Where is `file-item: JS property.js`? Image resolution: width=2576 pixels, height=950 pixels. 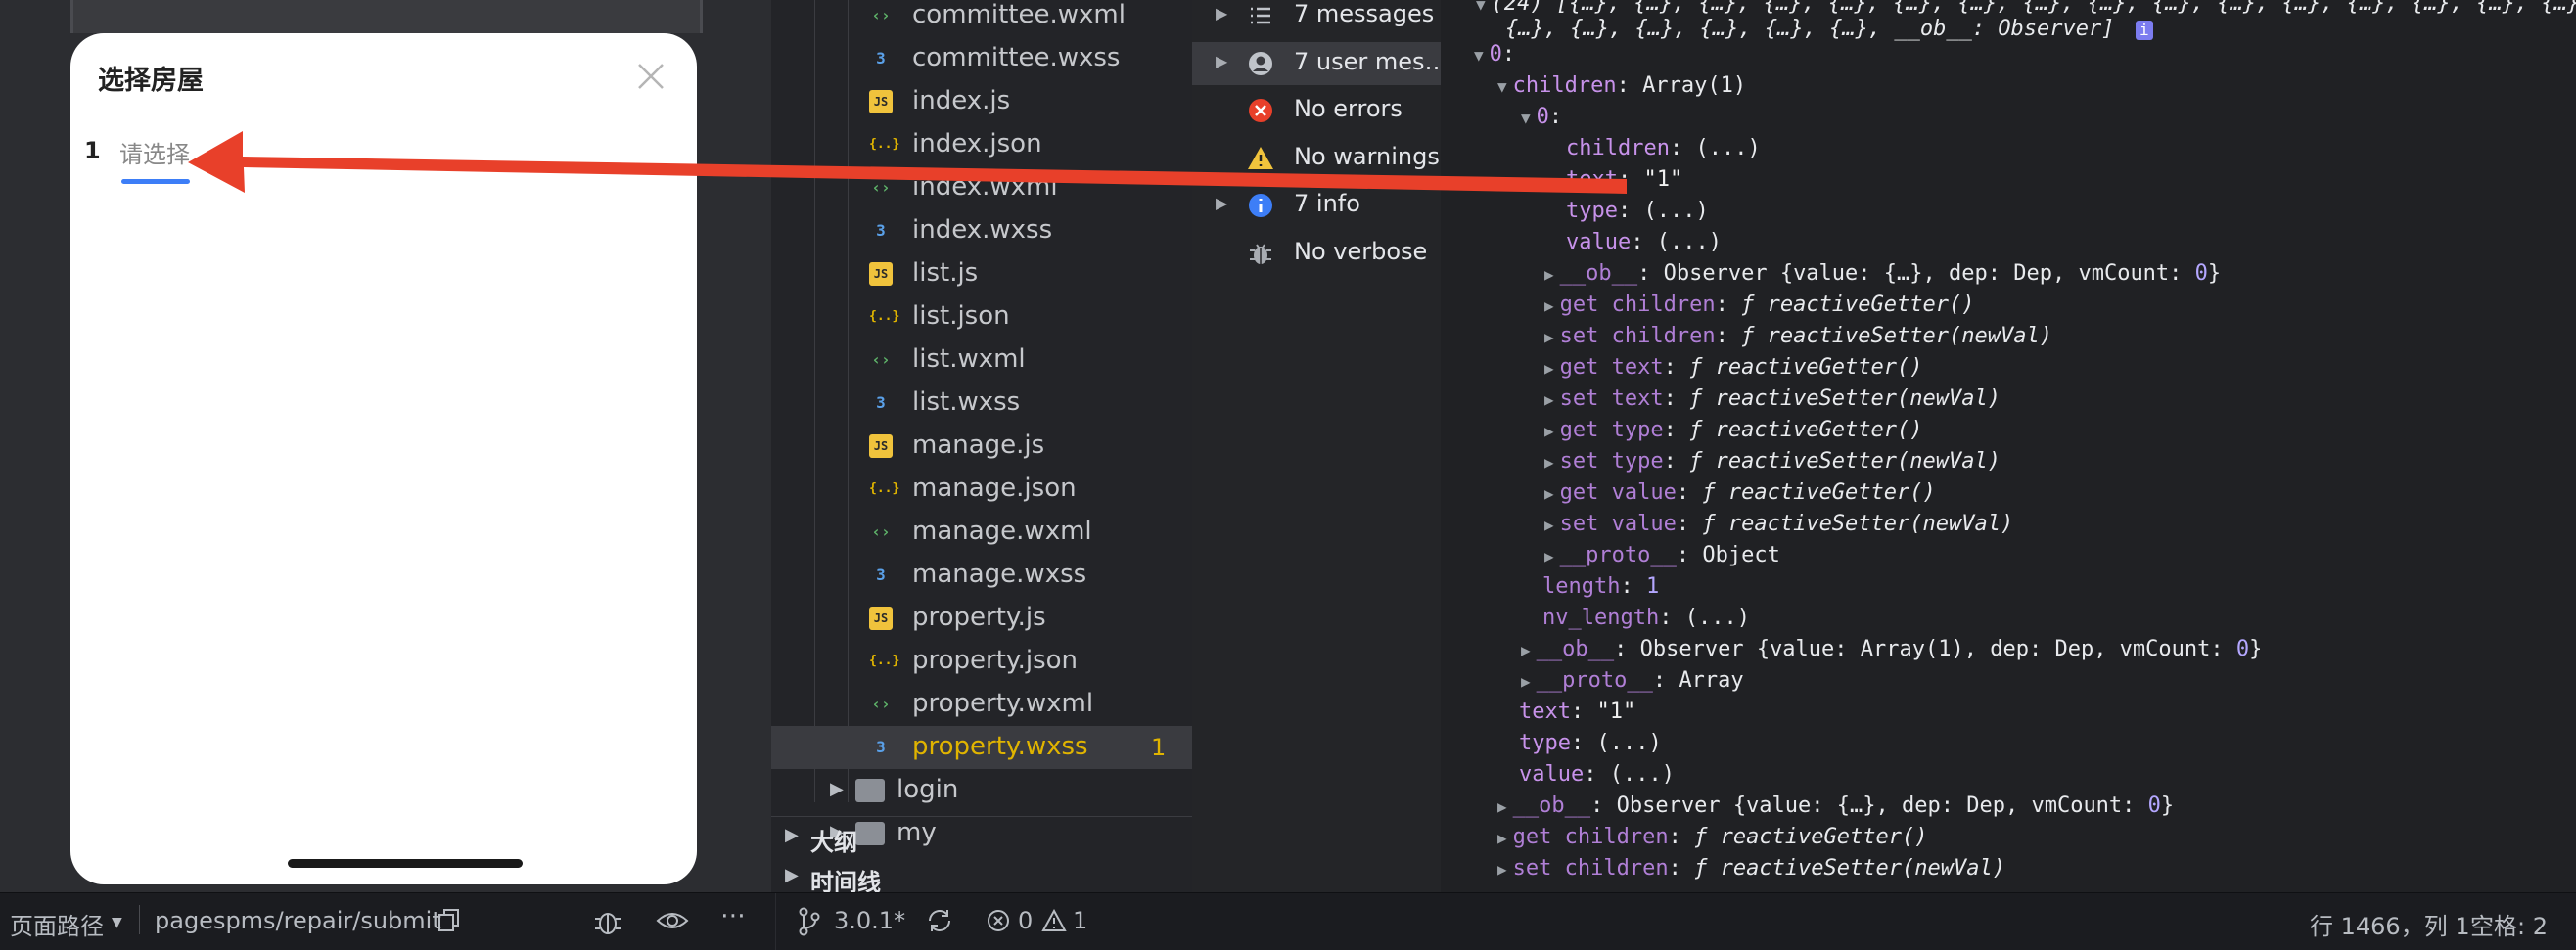
file-item: JS property.js is located at coordinates (982, 618).